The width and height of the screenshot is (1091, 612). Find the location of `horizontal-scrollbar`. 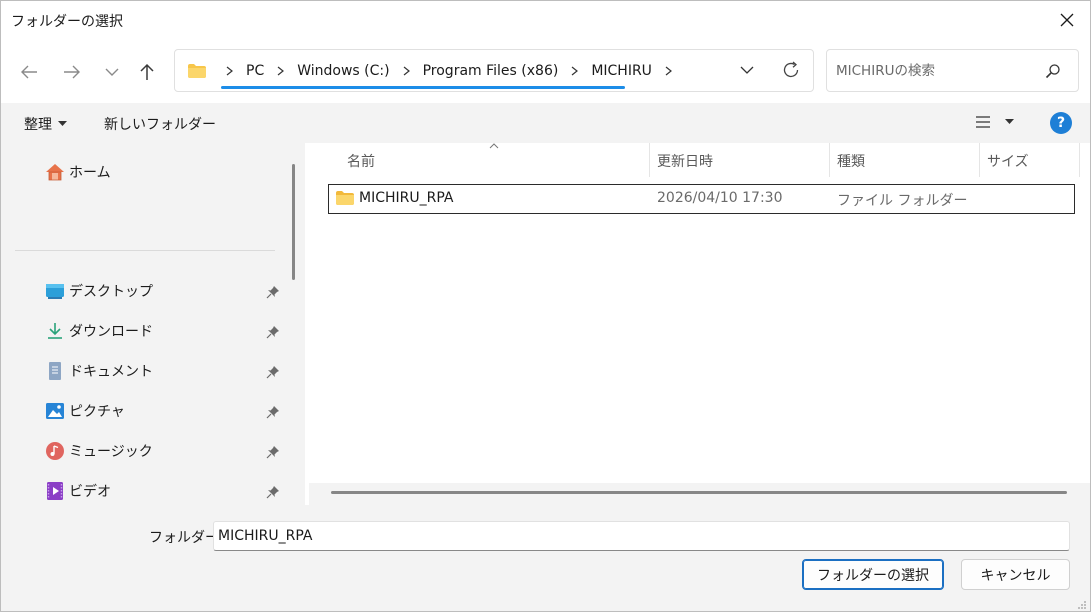

horizontal-scrollbar is located at coordinates (699, 494).